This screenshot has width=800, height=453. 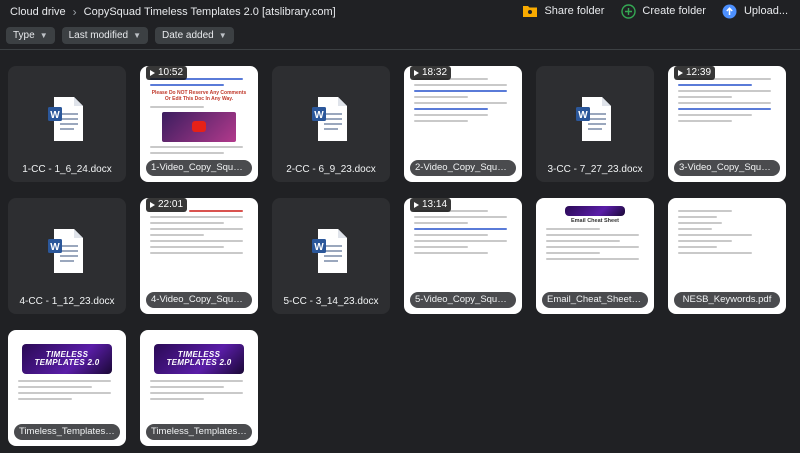 I want to click on video-duration: 18:32, so click(x=435, y=72).